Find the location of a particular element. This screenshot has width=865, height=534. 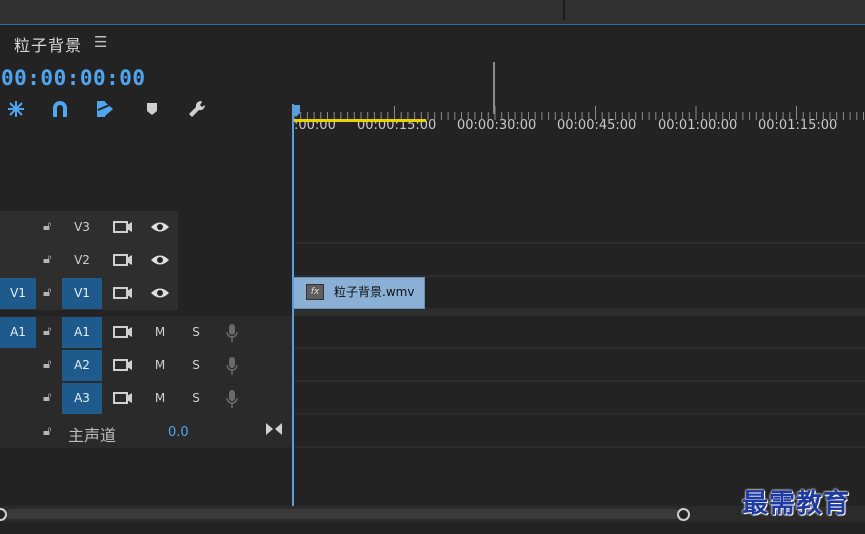

hamburger-icon: ☰ is located at coordinates (100, 42).